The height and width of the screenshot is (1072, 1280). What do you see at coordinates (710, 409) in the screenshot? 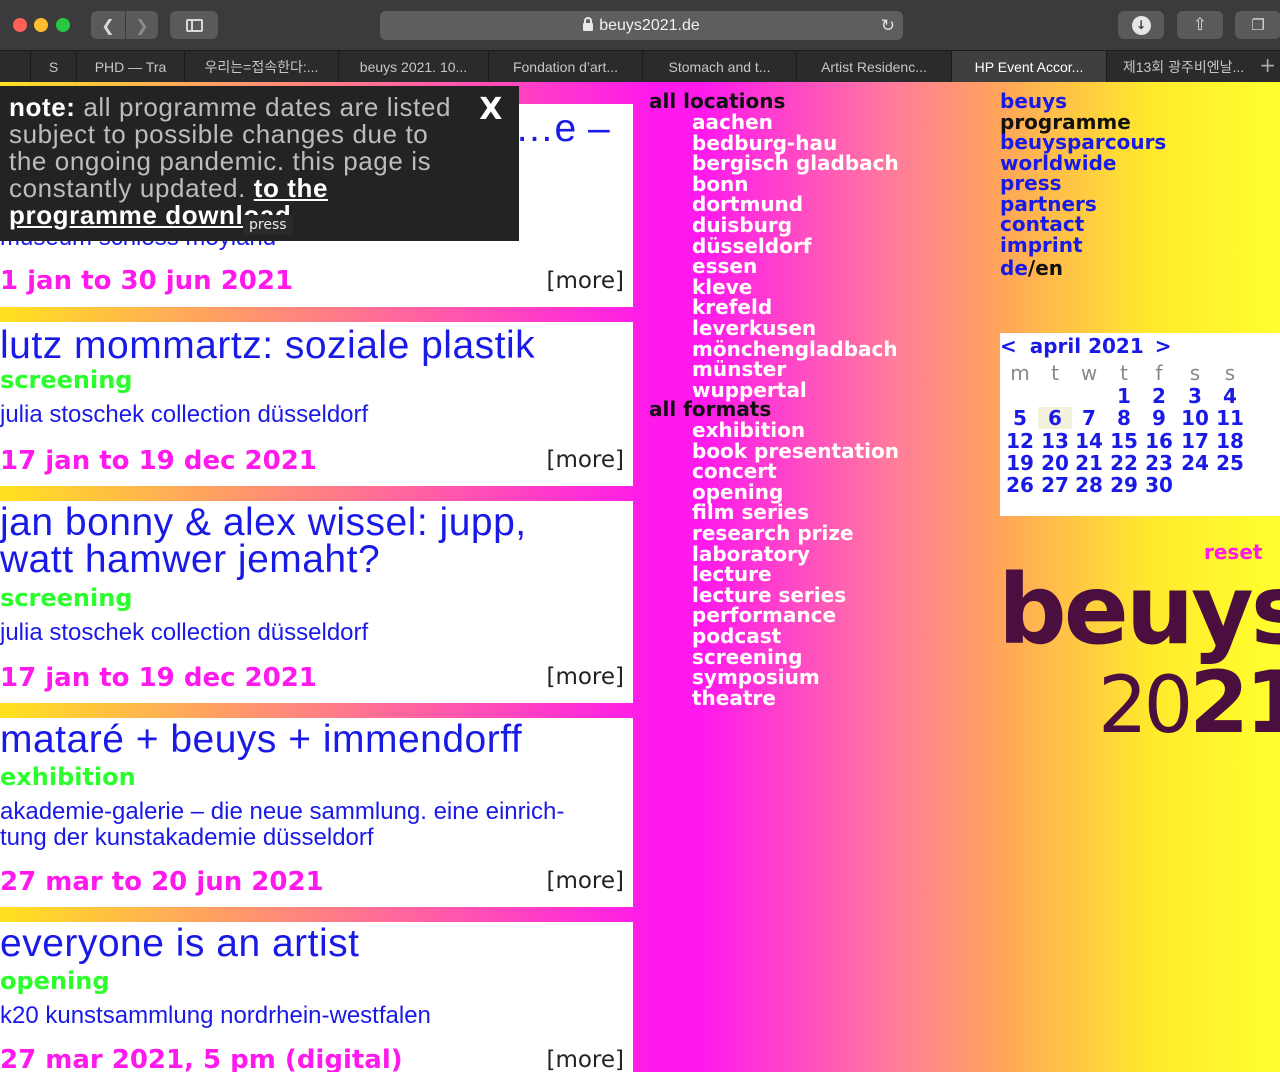
I see `all-formats-filter: all formats` at bounding box center [710, 409].